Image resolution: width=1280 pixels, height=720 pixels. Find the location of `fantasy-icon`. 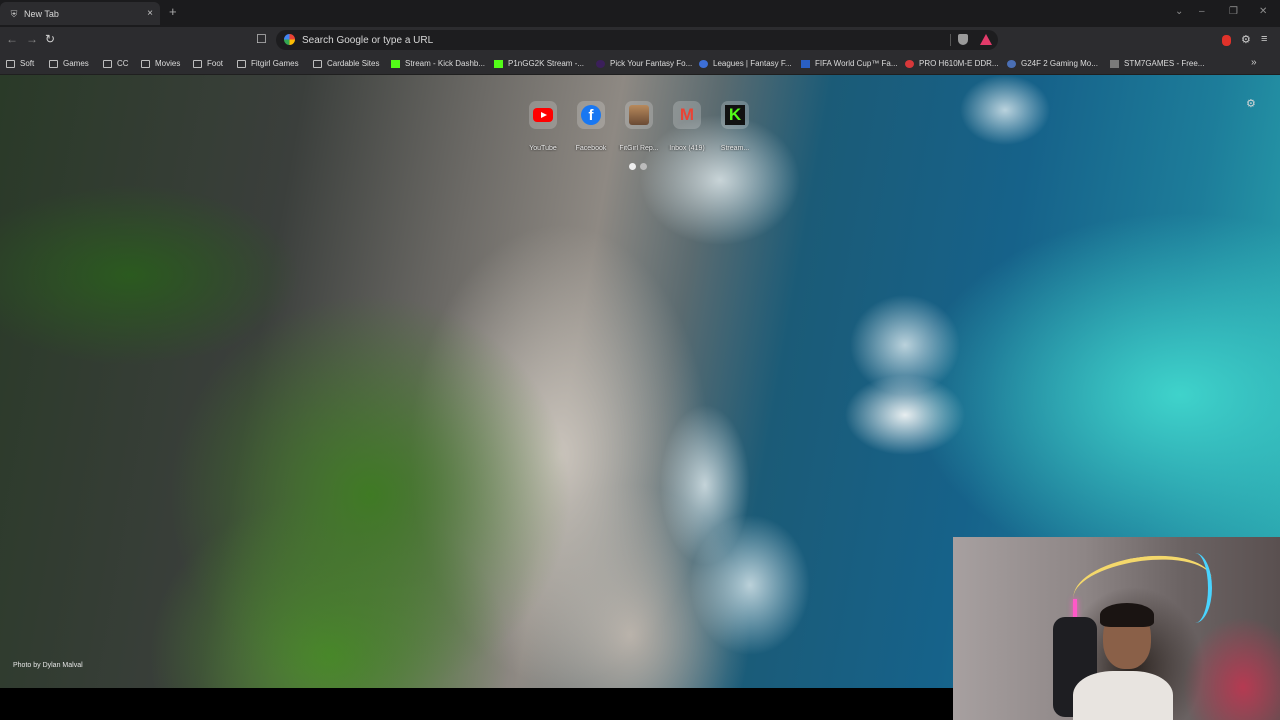

fantasy-icon is located at coordinates (600, 63).